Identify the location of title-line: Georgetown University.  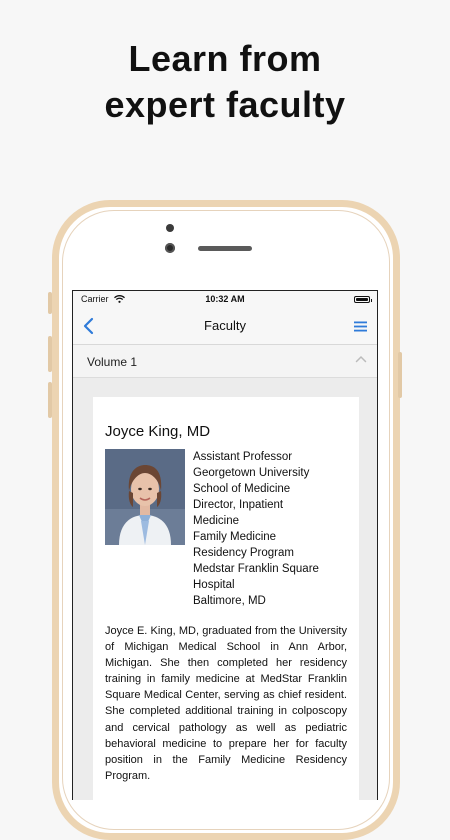
(251, 473).